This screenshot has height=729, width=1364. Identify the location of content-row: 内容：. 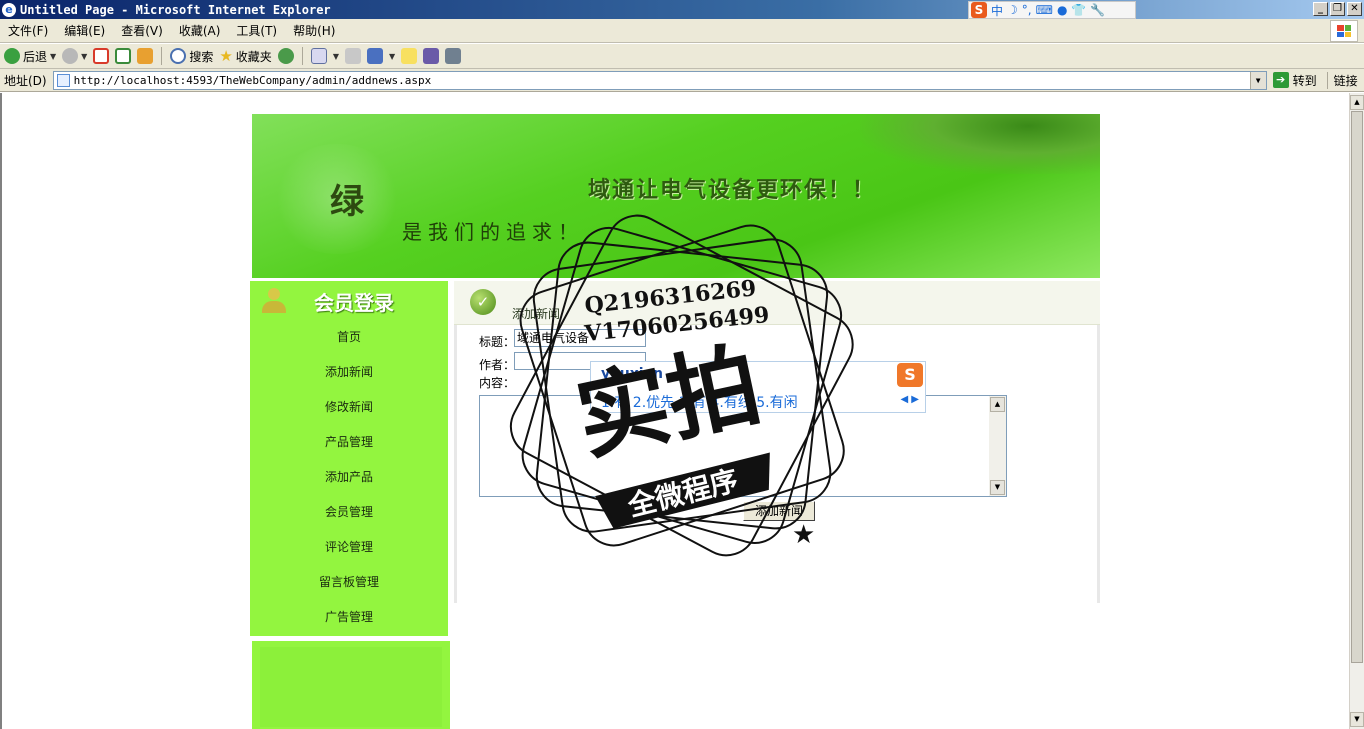
(497, 382).